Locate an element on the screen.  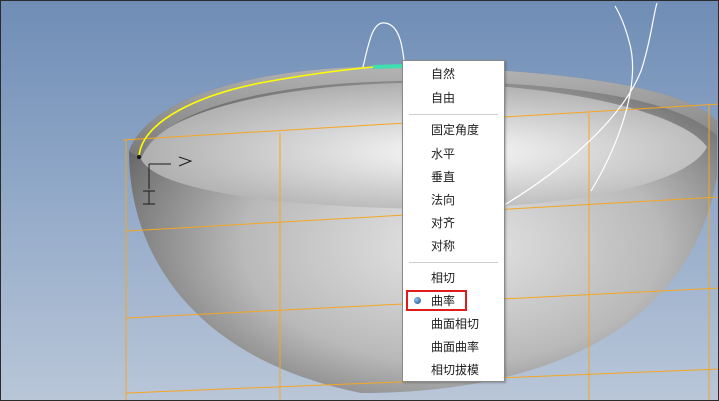
menu-item-align: 对齐 is located at coordinates (453, 223).